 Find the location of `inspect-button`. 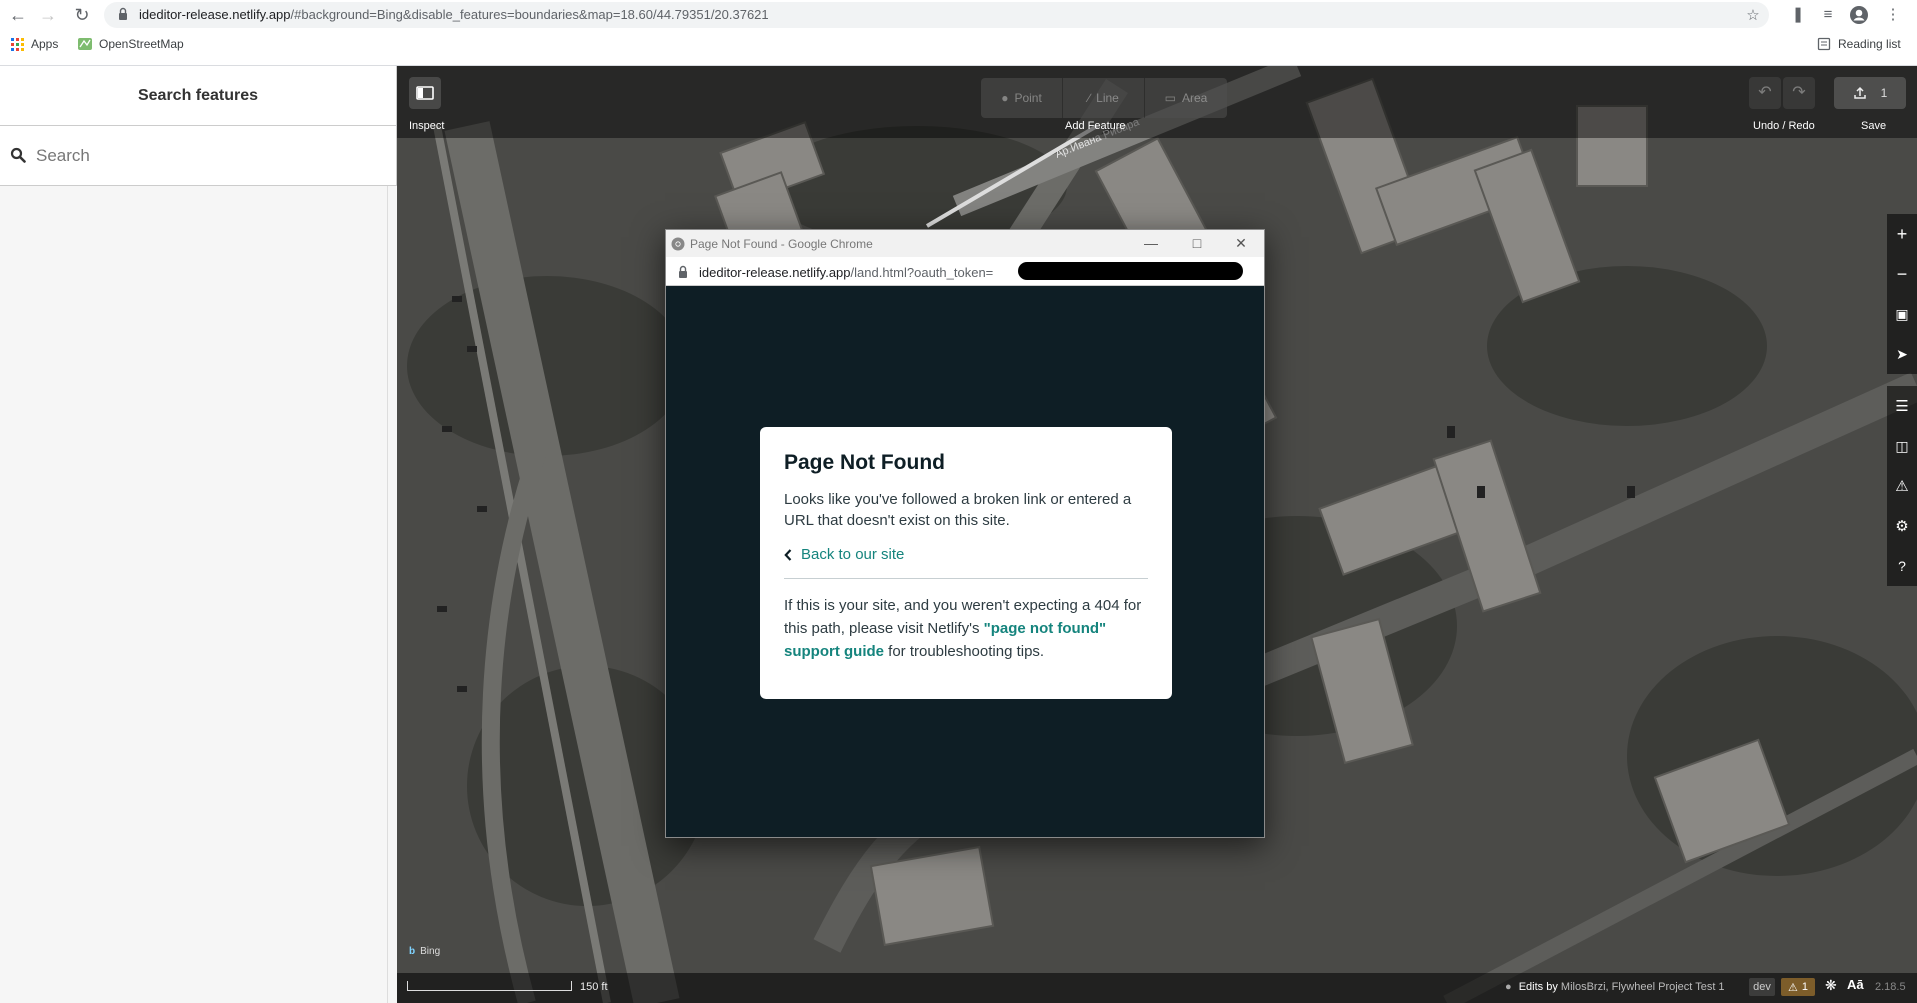

inspect-button is located at coordinates (425, 93).